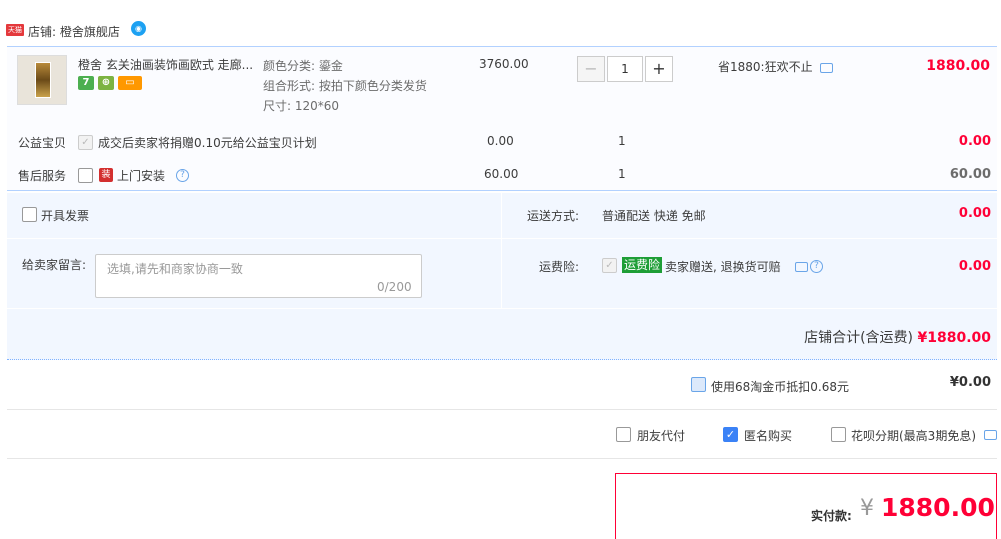 The image size is (1001, 539). I want to click on coins-amount: ¥0.00, so click(970, 382).